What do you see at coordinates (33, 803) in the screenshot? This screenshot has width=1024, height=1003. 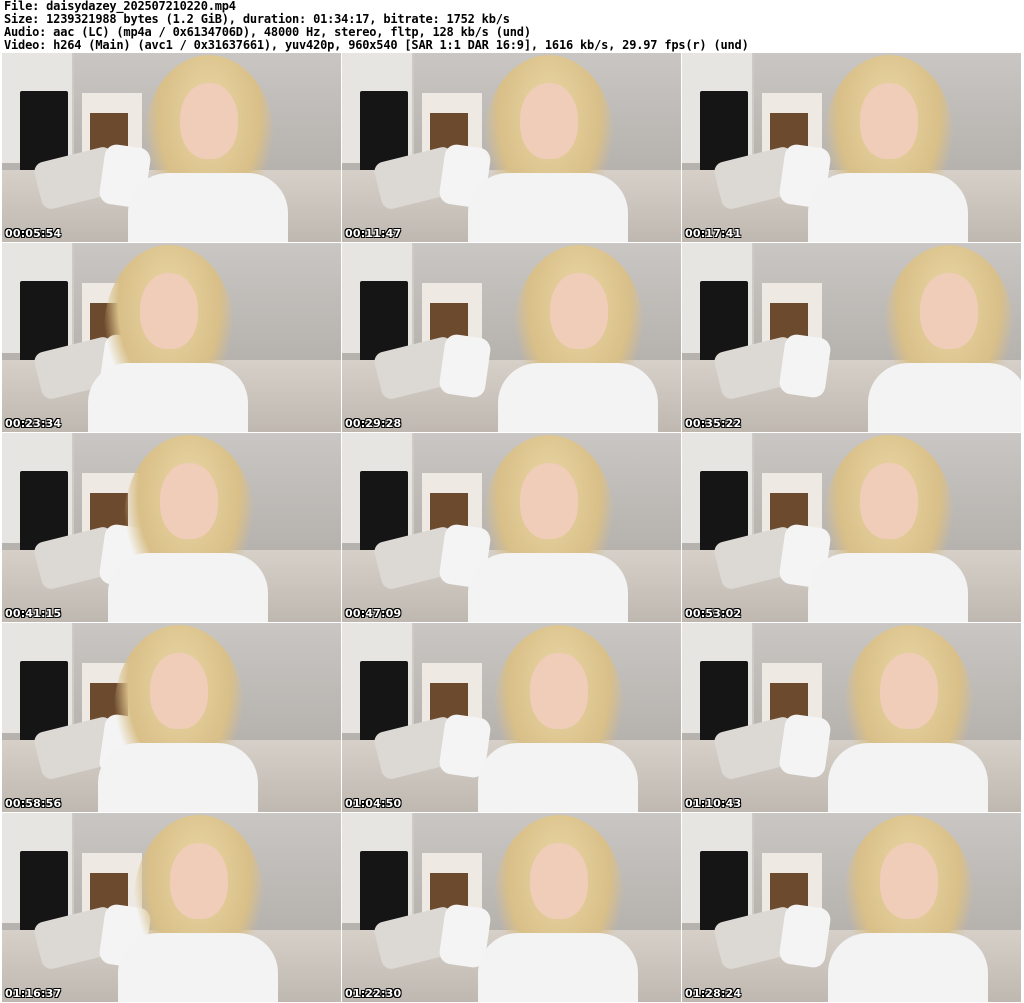 I see `thumbnail-timestamp: 00:58:56` at bounding box center [33, 803].